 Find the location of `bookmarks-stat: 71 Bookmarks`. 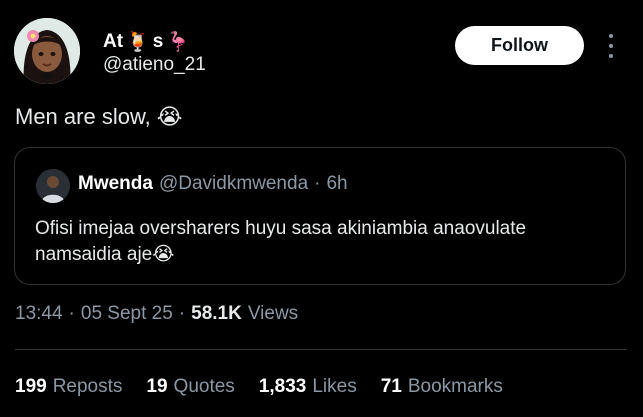

bookmarks-stat: 71 Bookmarks is located at coordinates (442, 387).